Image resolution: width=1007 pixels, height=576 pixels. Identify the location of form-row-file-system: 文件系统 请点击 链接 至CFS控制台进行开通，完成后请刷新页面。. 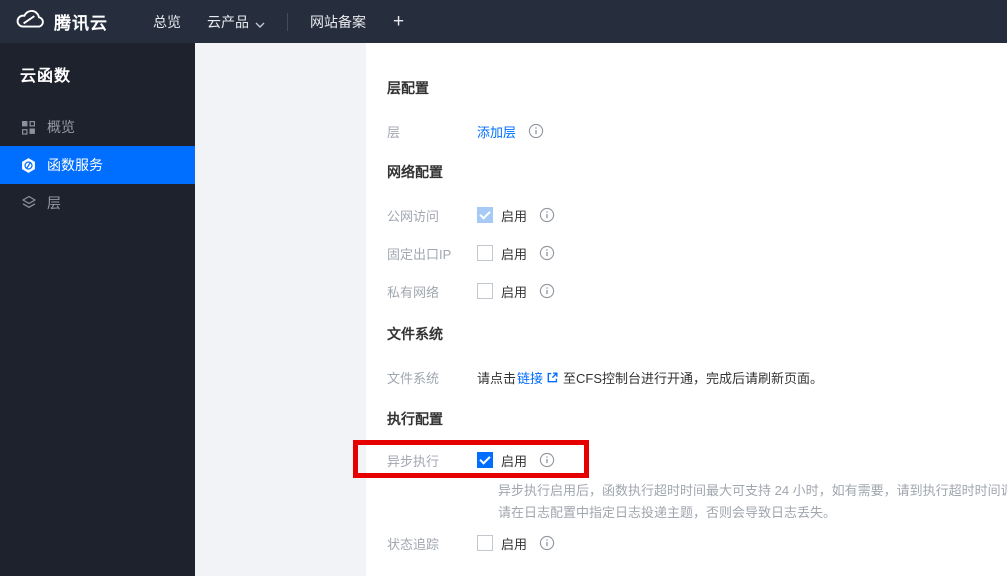
(697, 377).